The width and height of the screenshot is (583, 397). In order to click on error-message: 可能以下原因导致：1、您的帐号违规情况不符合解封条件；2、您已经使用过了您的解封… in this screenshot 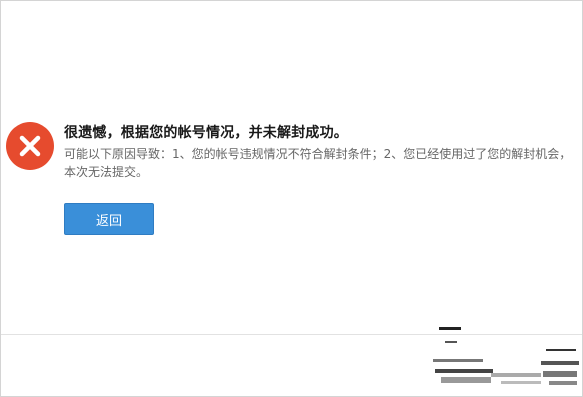, I will do `click(318, 163)`.